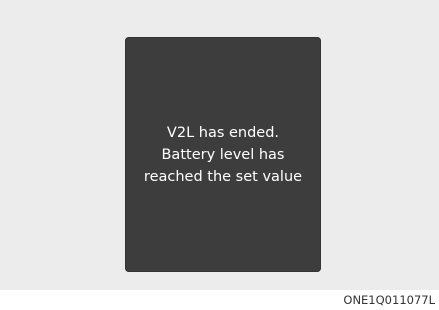 The height and width of the screenshot is (310, 439). I want to click on message-line-2: Battery level has, so click(223, 154).